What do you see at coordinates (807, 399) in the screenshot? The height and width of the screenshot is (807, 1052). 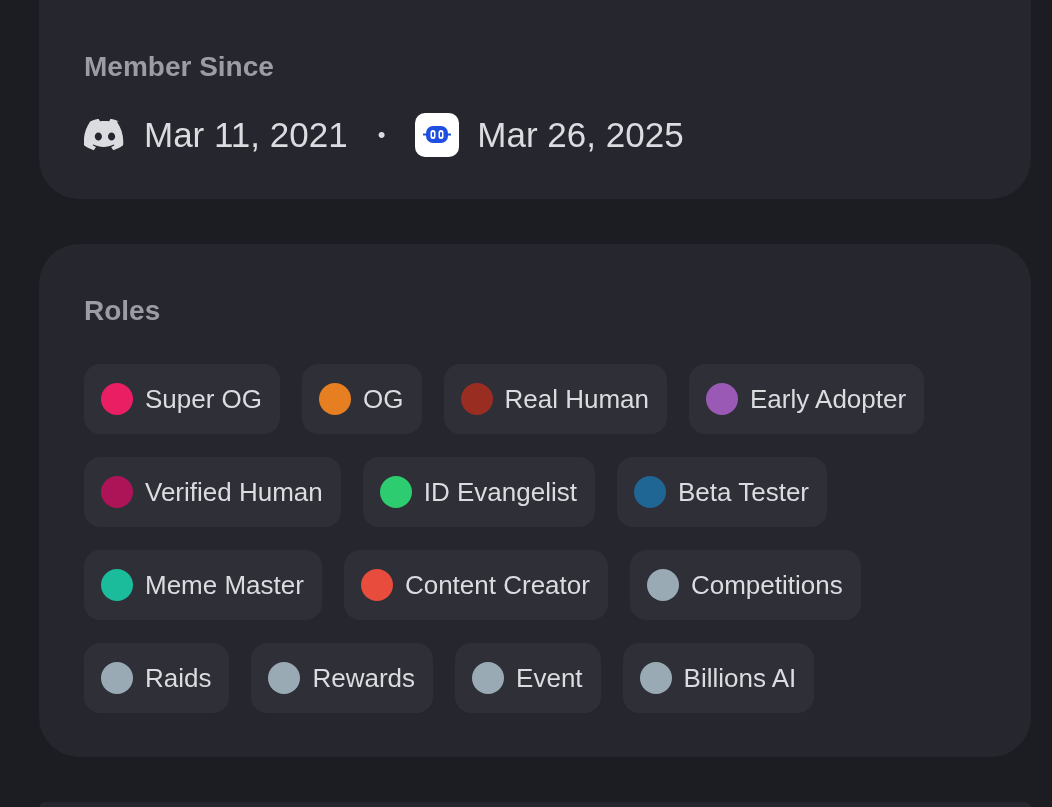 I see `role-tag: Early Adopter` at bounding box center [807, 399].